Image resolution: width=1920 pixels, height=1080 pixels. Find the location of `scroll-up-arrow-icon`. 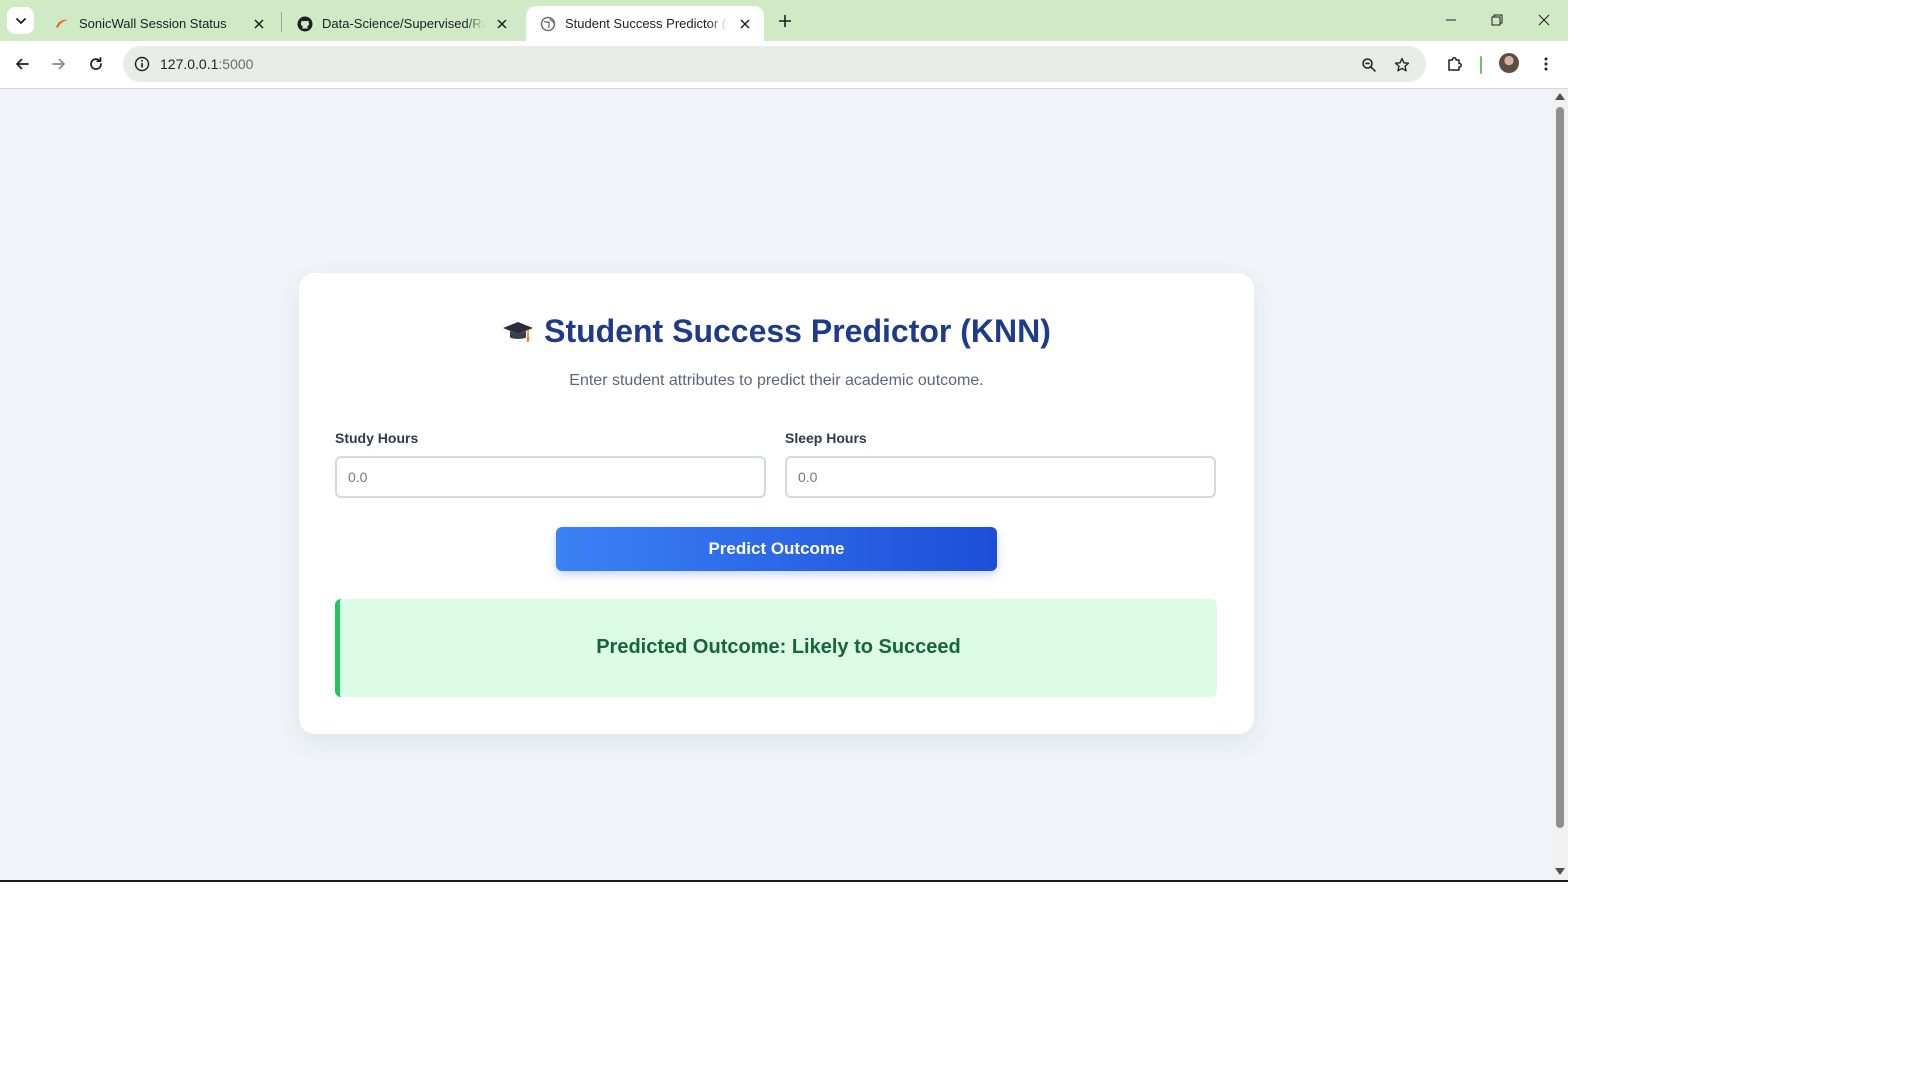

scroll-up-arrow-icon is located at coordinates (1560, 96).